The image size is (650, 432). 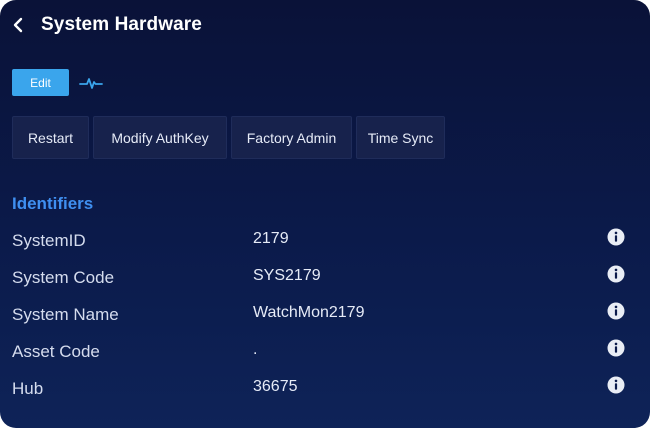 What do you see at coordinates (63, 277) in the screenshot?
I see `row-label: System Code` at bounding box center [63, 277].